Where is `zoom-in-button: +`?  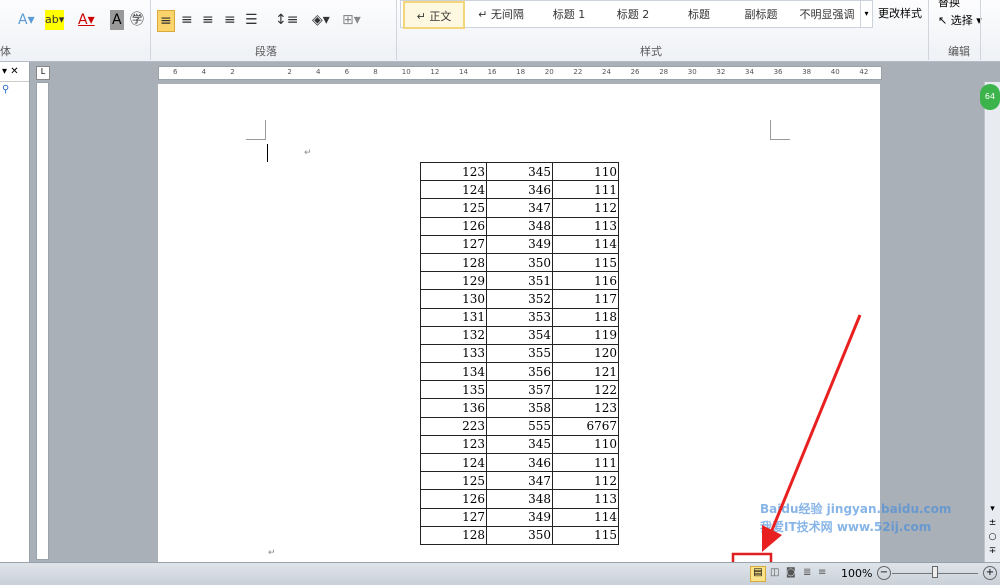
zoom-in-button: + is located at coordinates (990, 573).